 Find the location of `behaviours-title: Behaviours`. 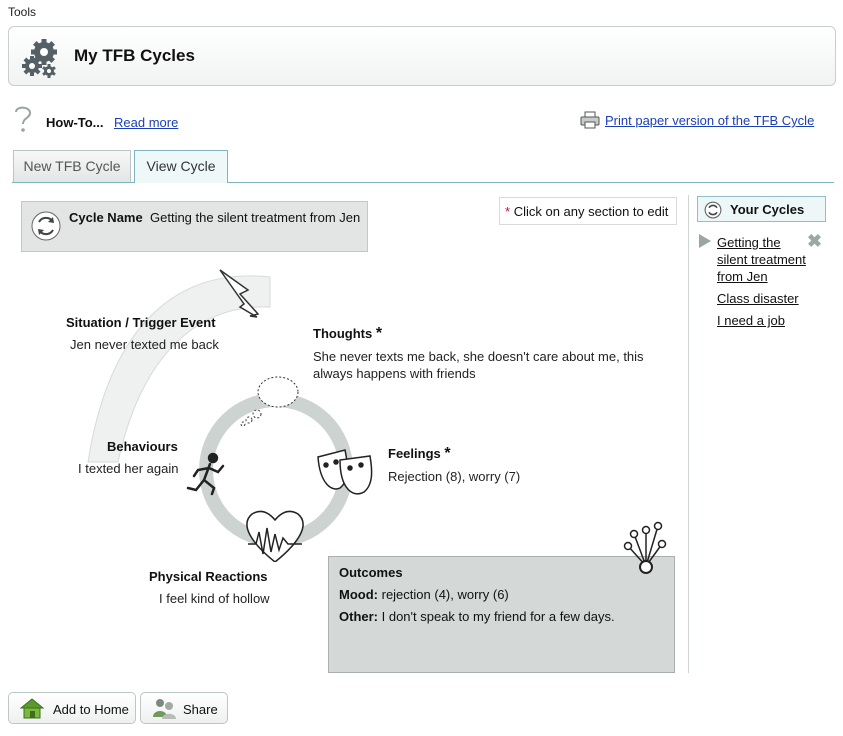

behaviours-title: Behaviours is located at coordinates (142, 446).